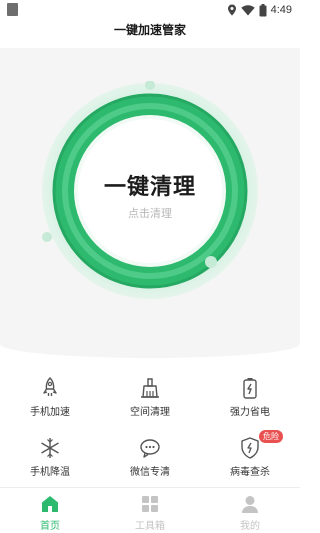  Describe the element at coordinates (150, 504) in the screenshot. I see `toolbox-icon` at that location.